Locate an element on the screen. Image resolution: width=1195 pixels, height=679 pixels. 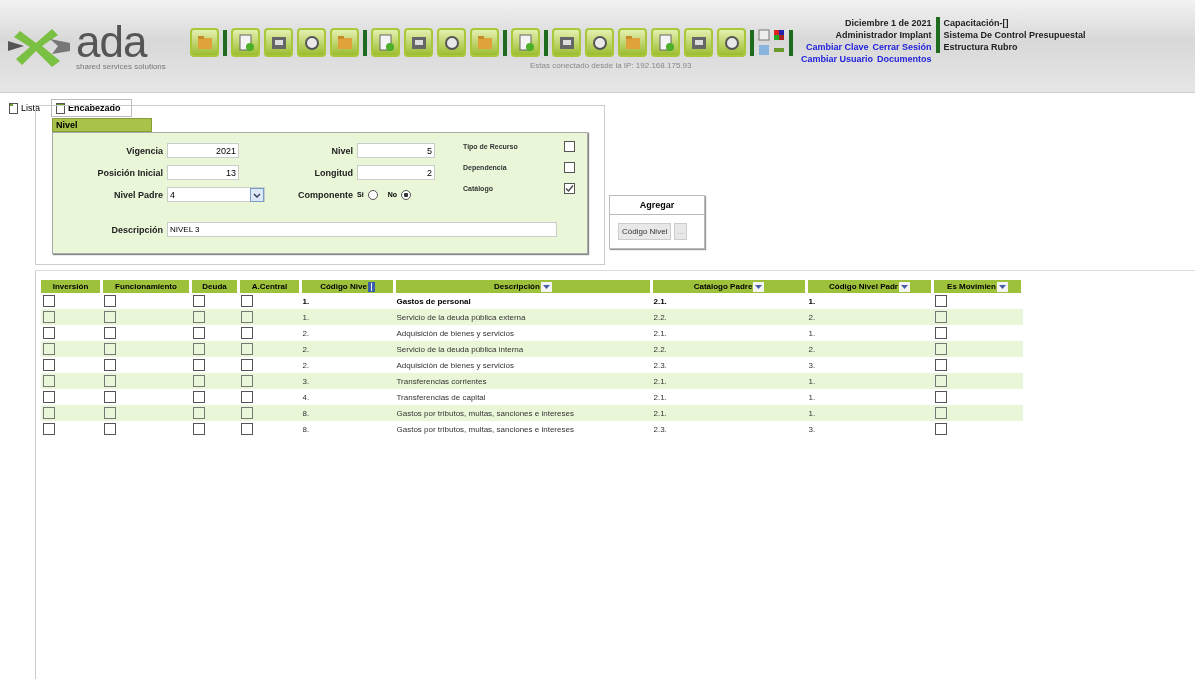
table-cell: 8. is located at coordinates (306, 413).